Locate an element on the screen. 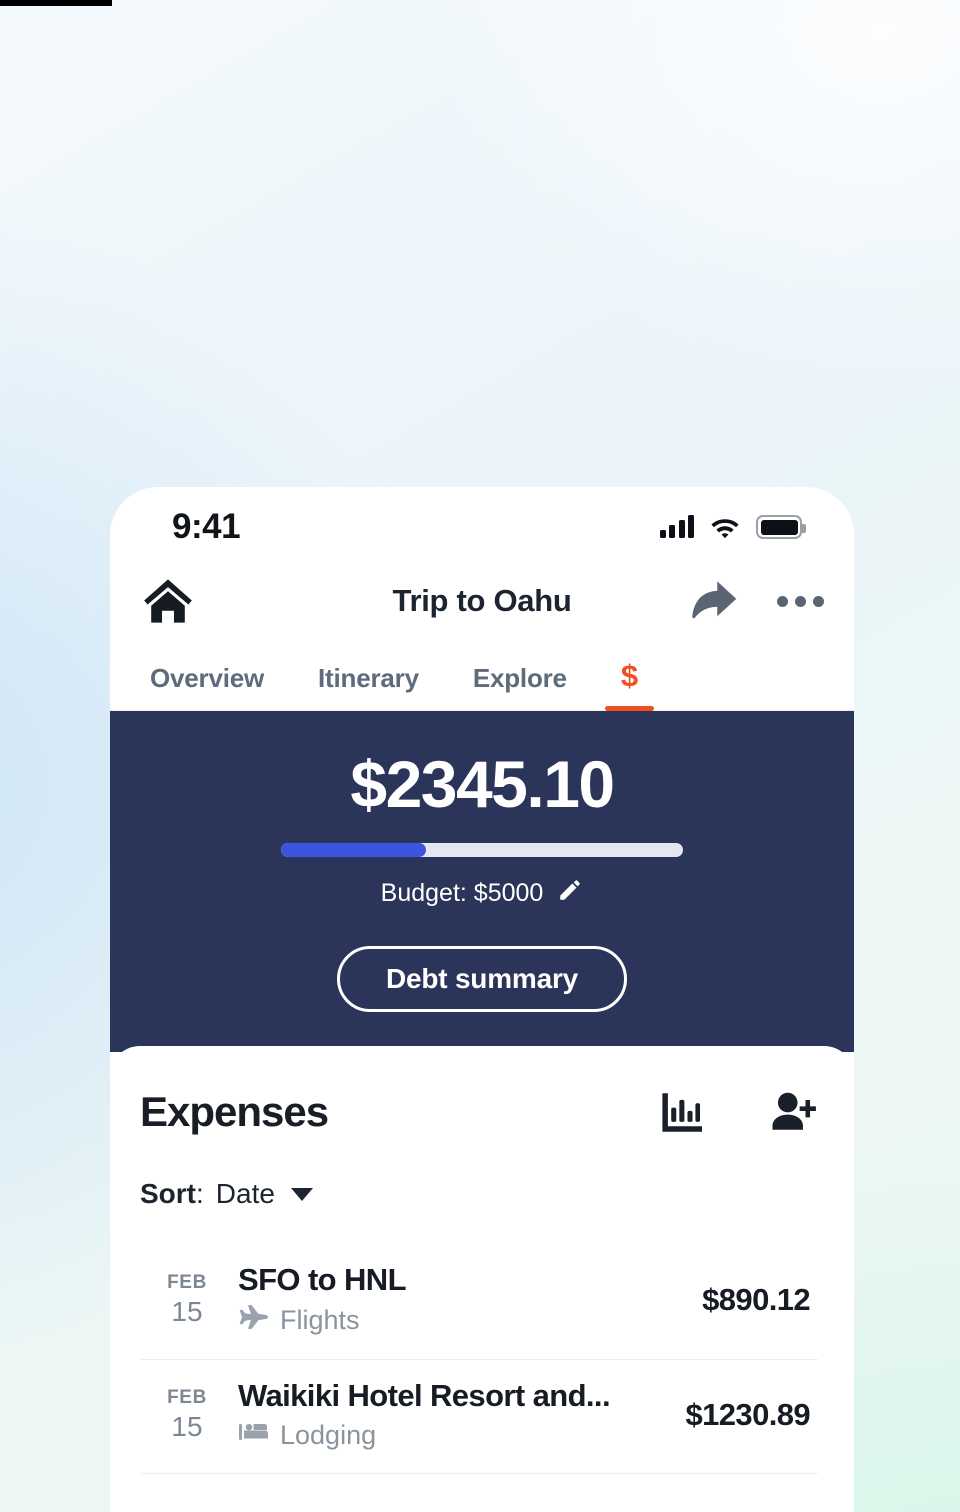  expense-details: Waikiki Hotel Resort and... Lodging is located at coordinates (446, 1414).